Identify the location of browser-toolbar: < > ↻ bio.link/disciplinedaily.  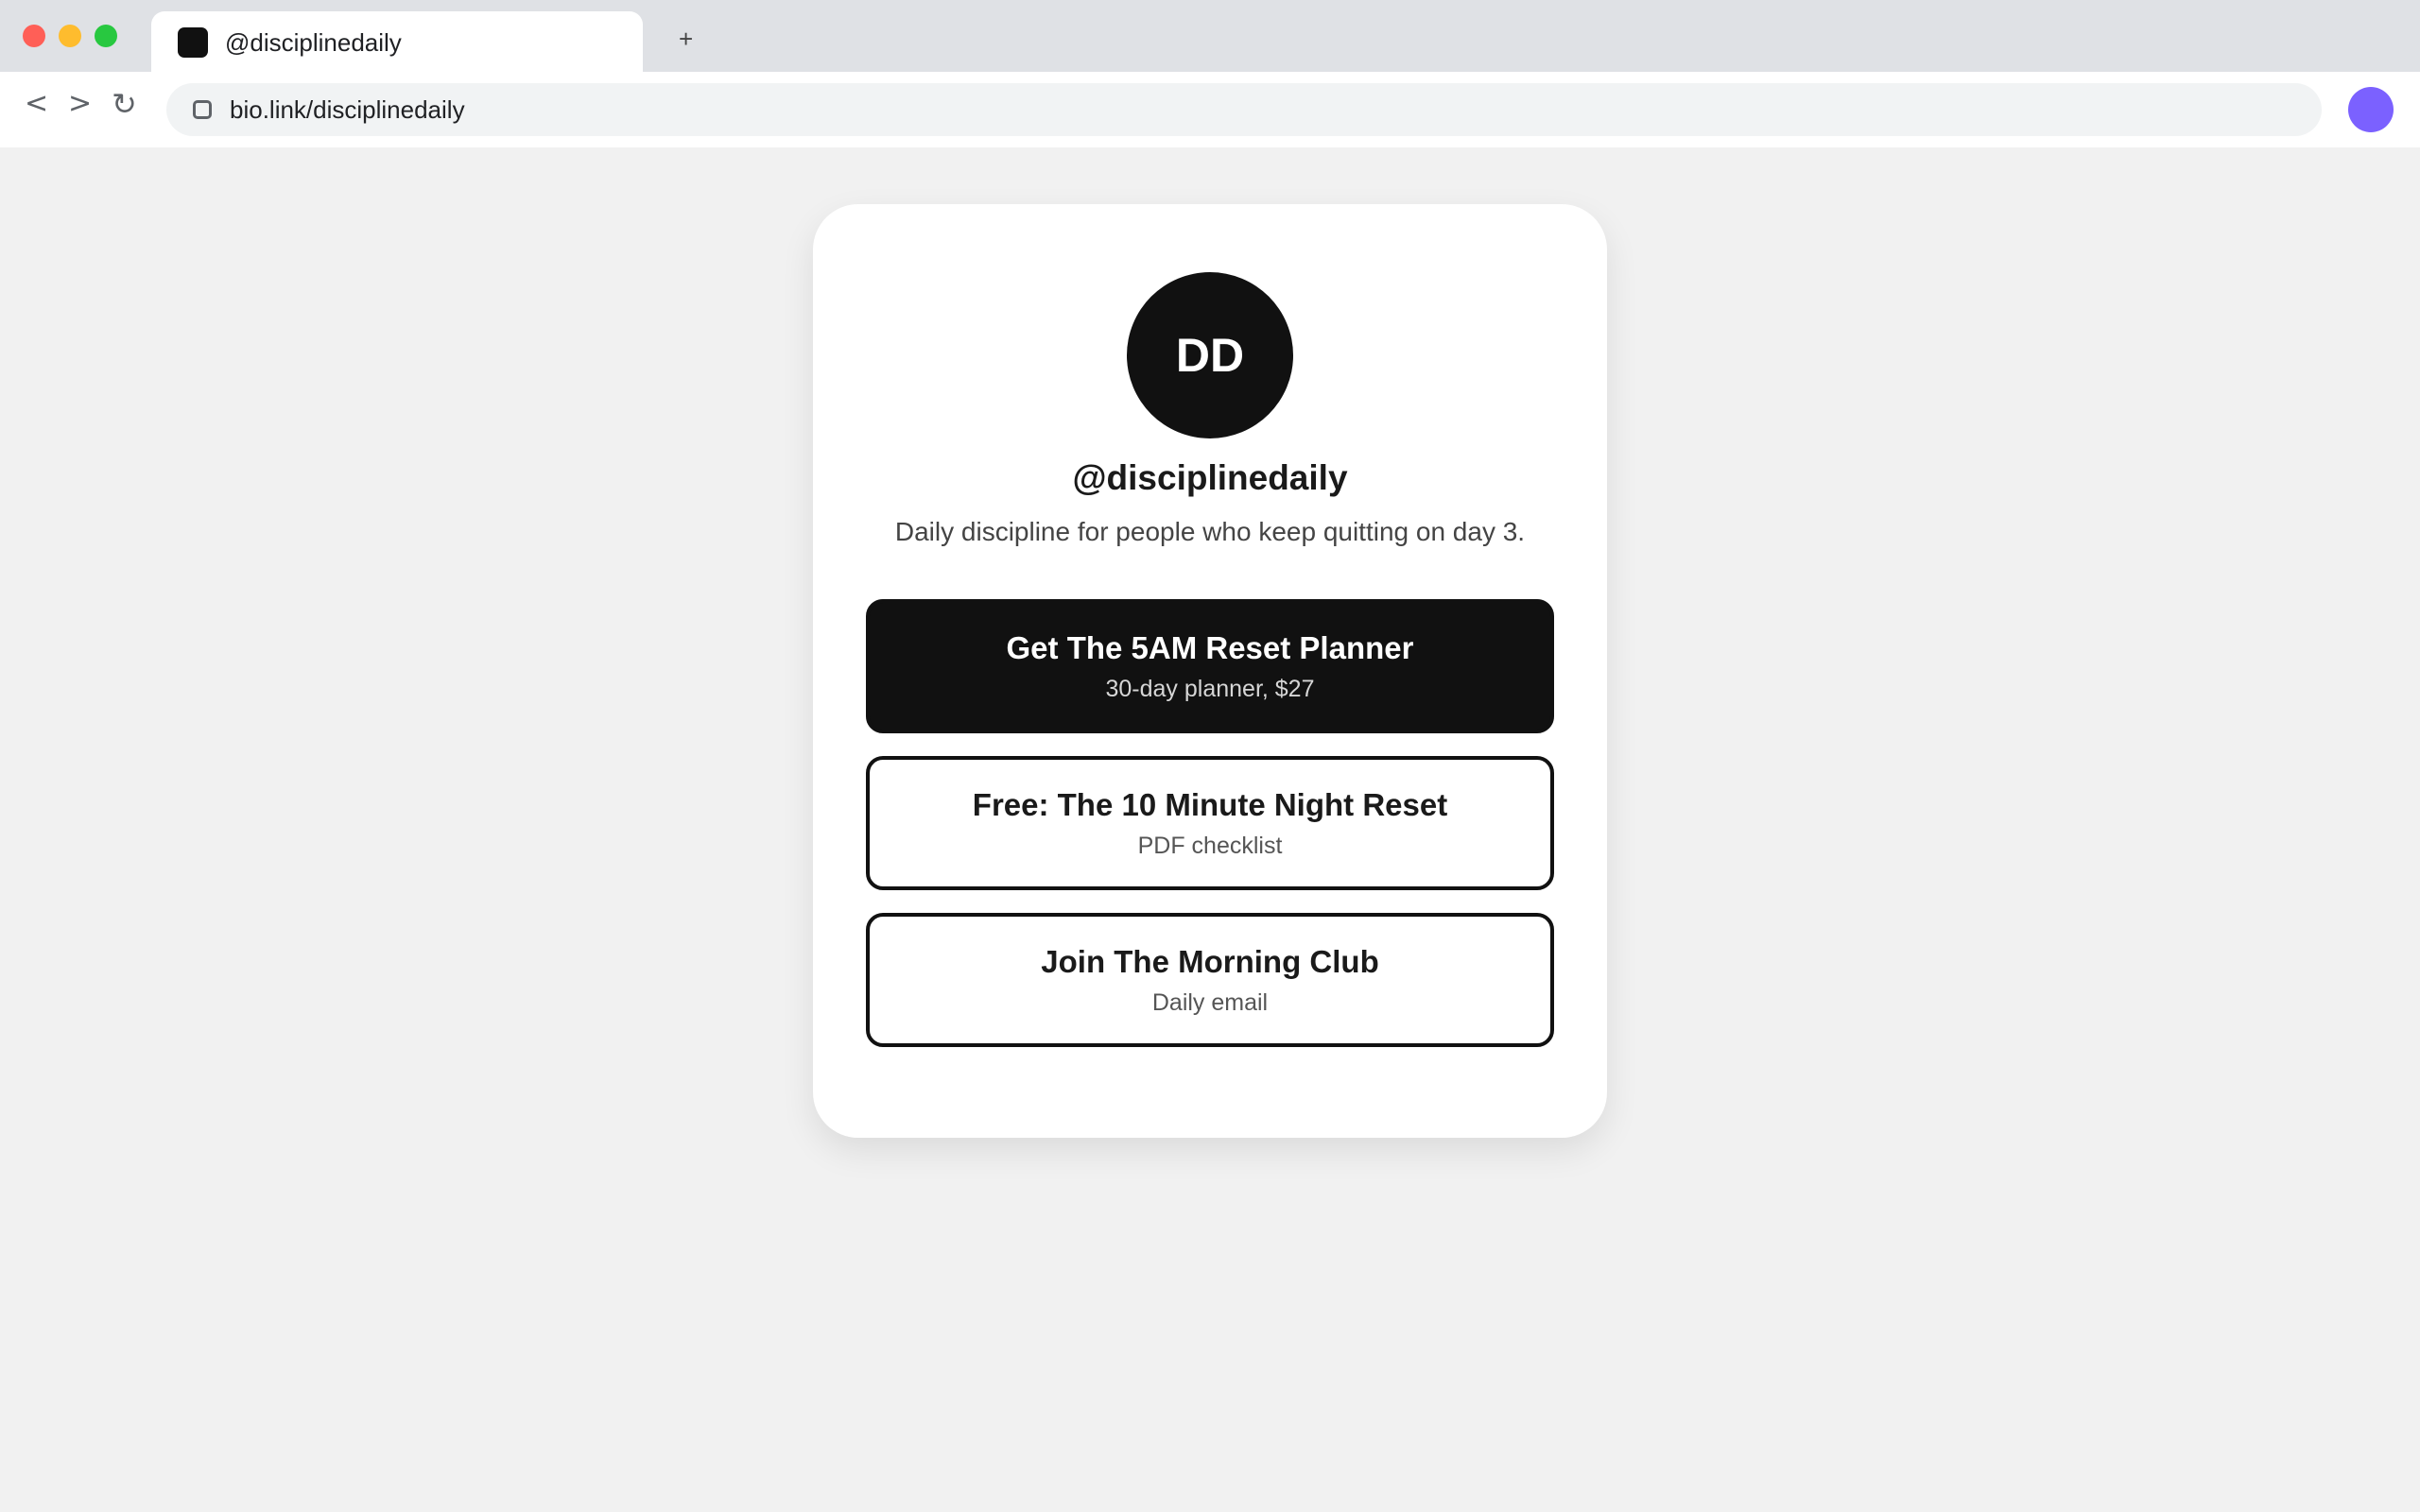
(1210, 109).